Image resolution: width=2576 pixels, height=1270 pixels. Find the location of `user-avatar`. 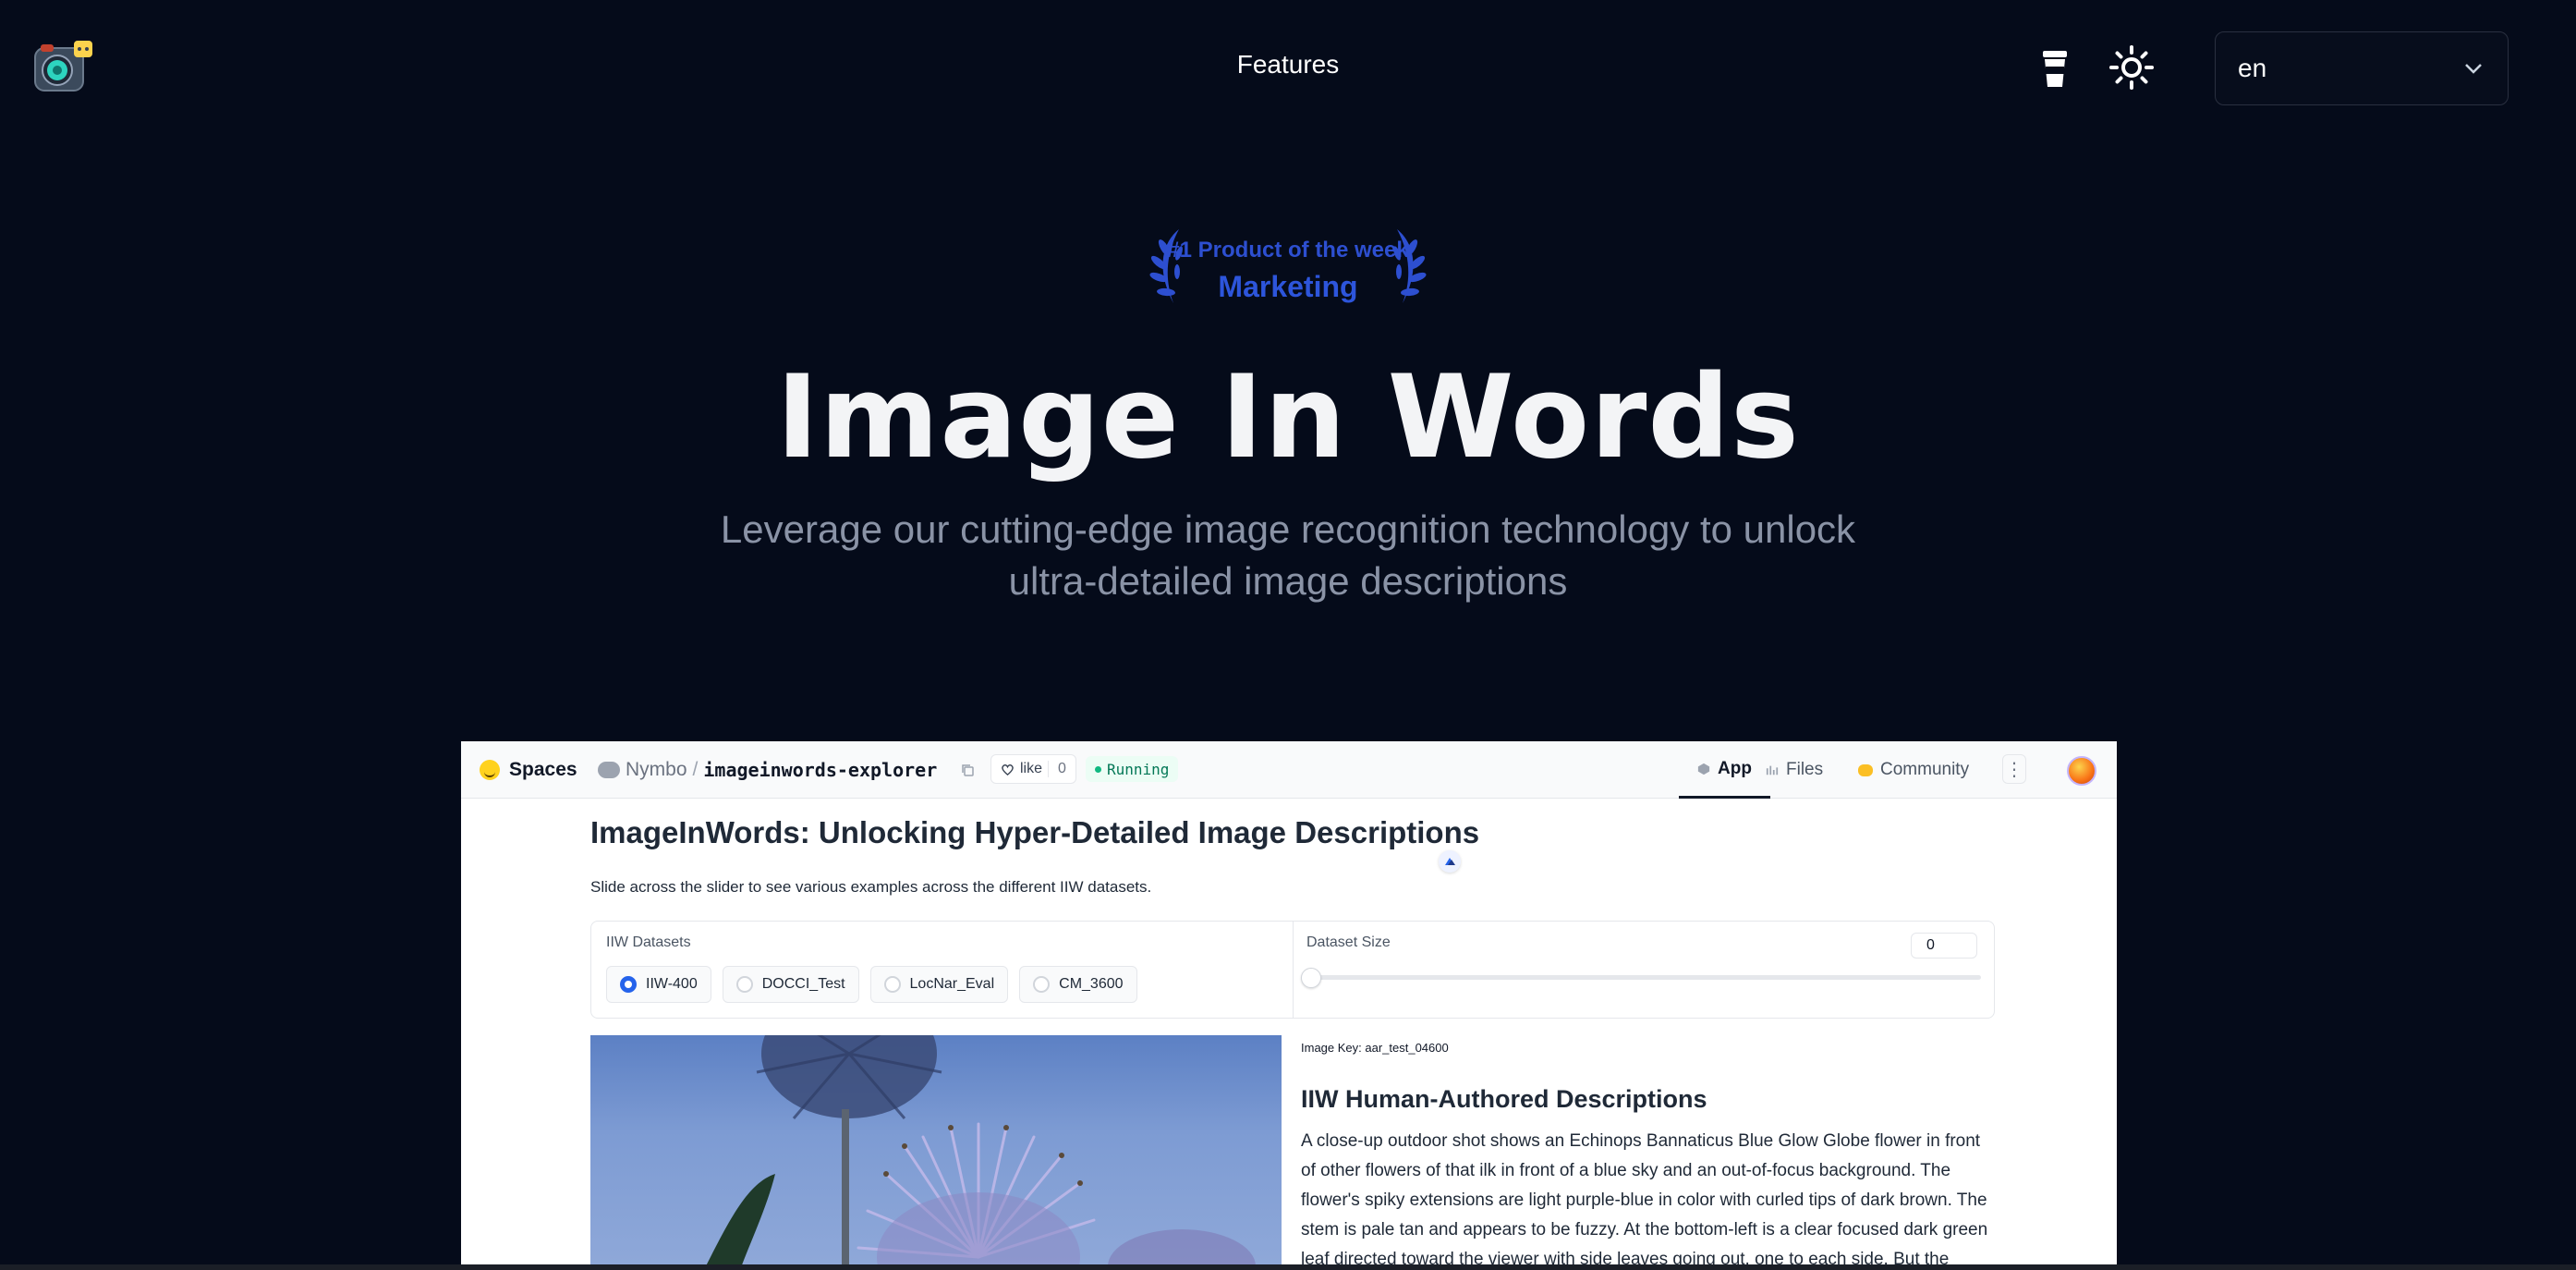

user-avatar is located at coordinates (2081, 771).